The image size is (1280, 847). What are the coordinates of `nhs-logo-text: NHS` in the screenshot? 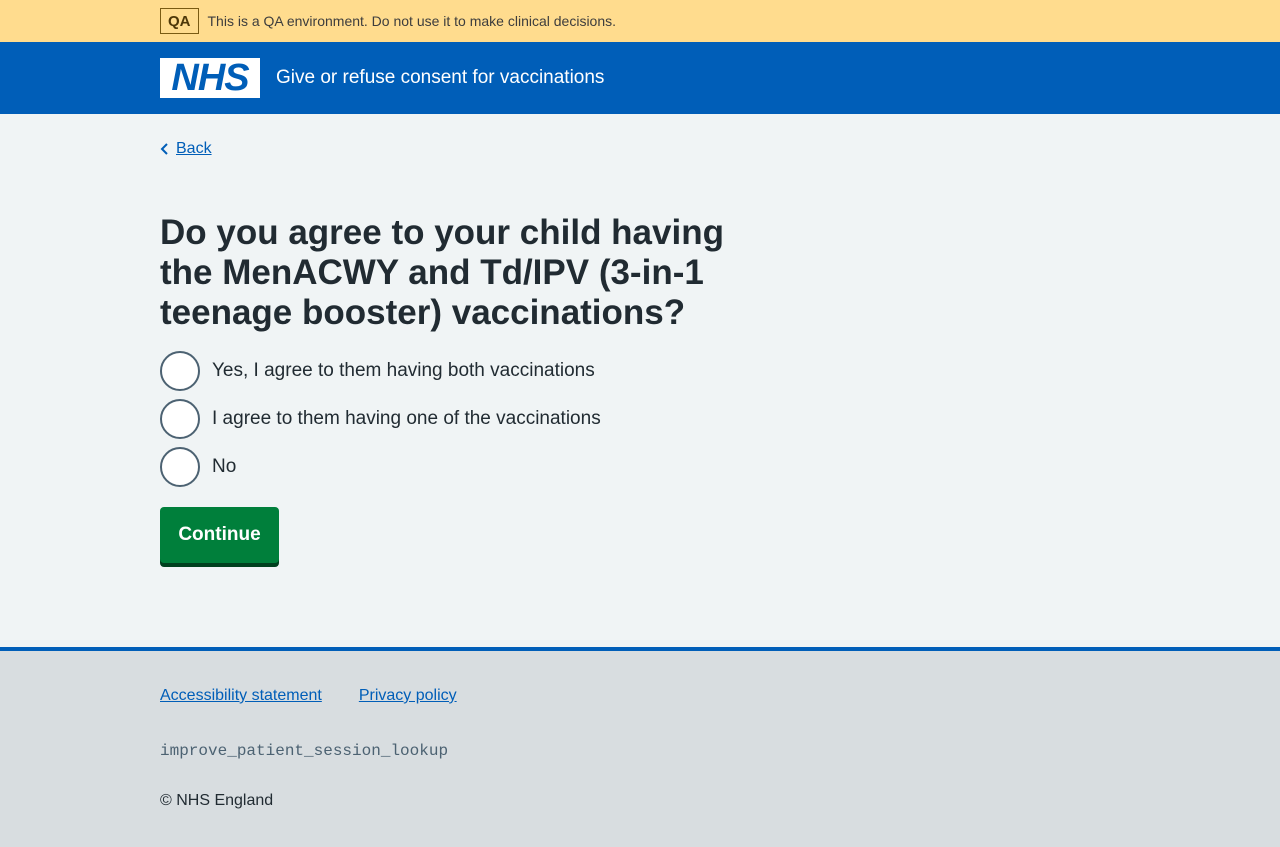 It's located at (210, 78).